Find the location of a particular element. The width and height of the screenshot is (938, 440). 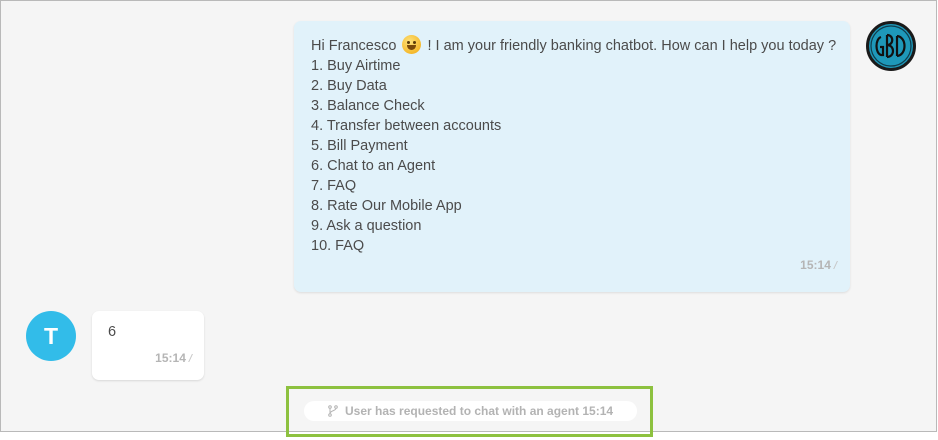

greeting-text: Hi Francesco is located at coordinates (354, 46).